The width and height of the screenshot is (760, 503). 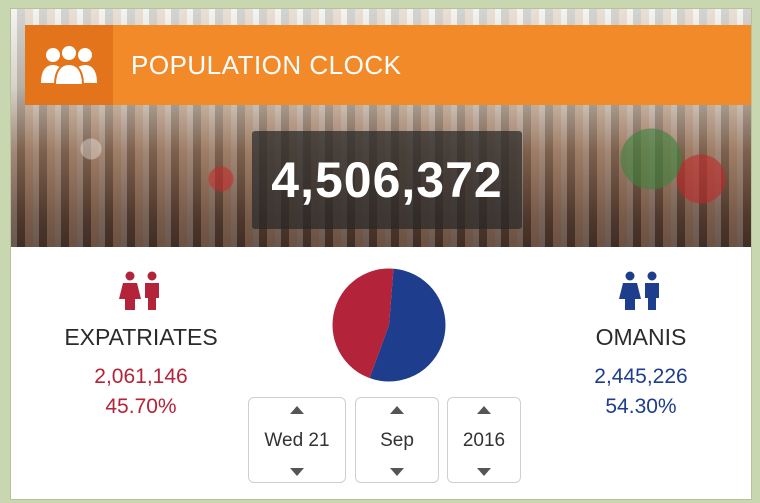 What do you see at coordinates (141, 376) in the screenshot?
I see `expatriates-count: 2,061,146` at bounding box center [141, 376].